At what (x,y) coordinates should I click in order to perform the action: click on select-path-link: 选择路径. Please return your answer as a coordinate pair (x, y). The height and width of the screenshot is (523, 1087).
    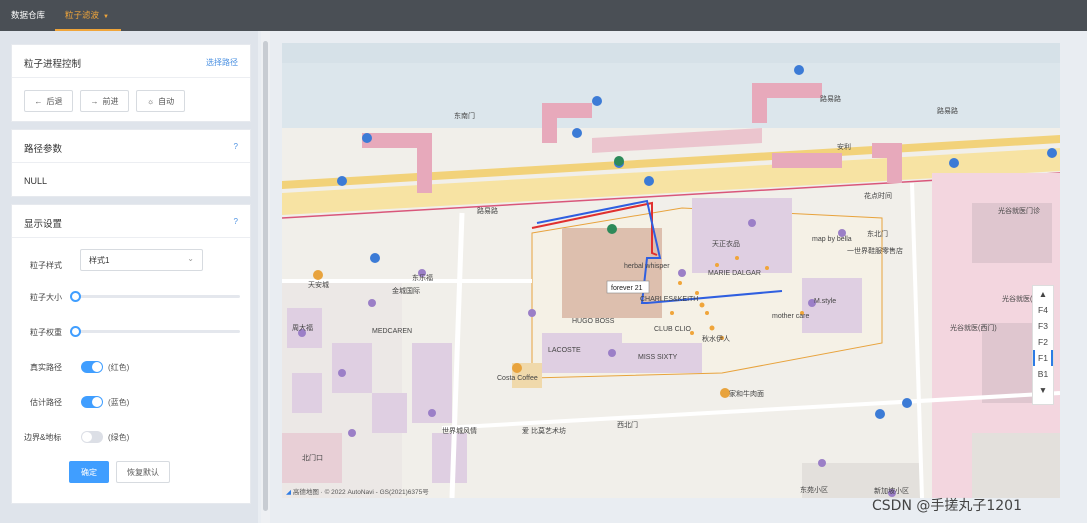
    Looking at the image, I should click on (222, 62).